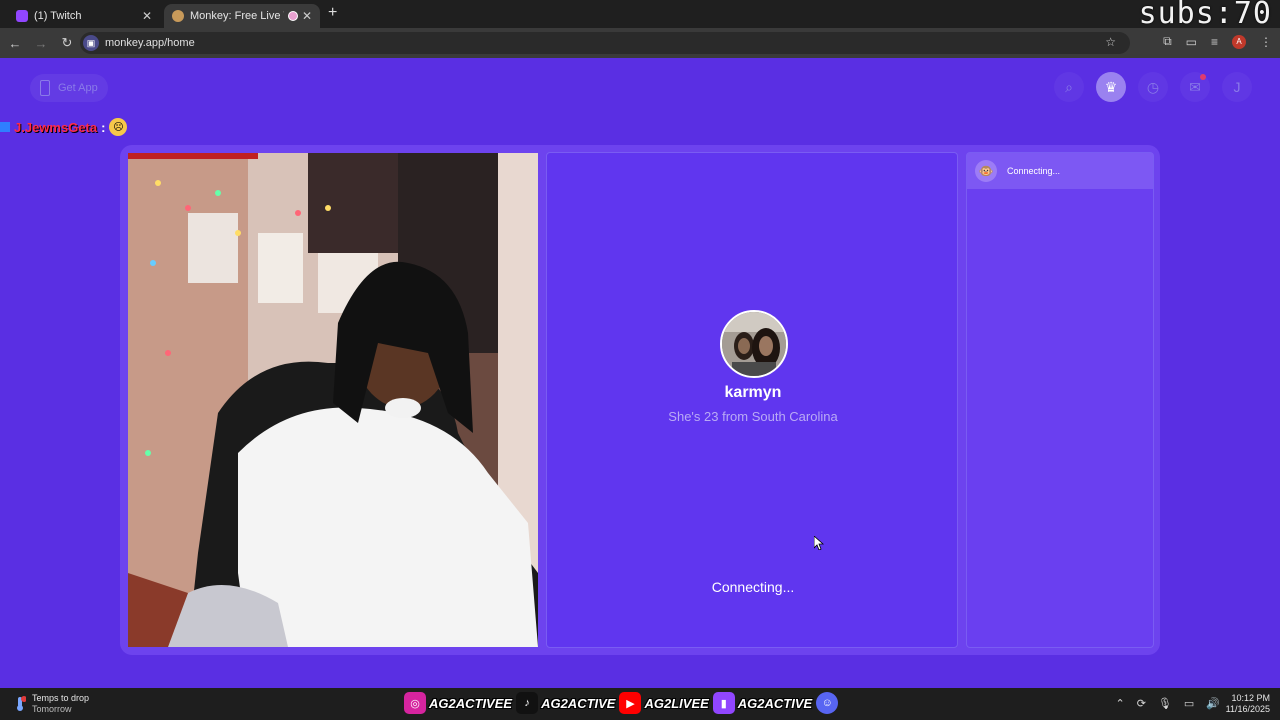 The height and width of the screenshot is (720, 1280). What do you see at coordinates (1247, 709) in the screenshot?
I see `clock-date: 11/16/2025` at bounding box center [1247, 709].